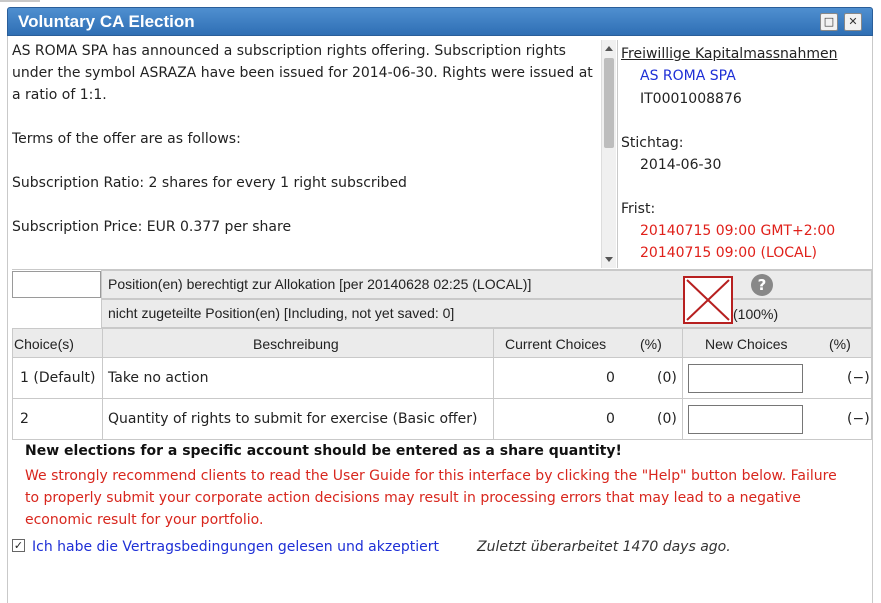  What do you see at coordinates (681, 165) in the screenshot?
I see `record-date: 2014-06-30` at bounding box center [681, 165].